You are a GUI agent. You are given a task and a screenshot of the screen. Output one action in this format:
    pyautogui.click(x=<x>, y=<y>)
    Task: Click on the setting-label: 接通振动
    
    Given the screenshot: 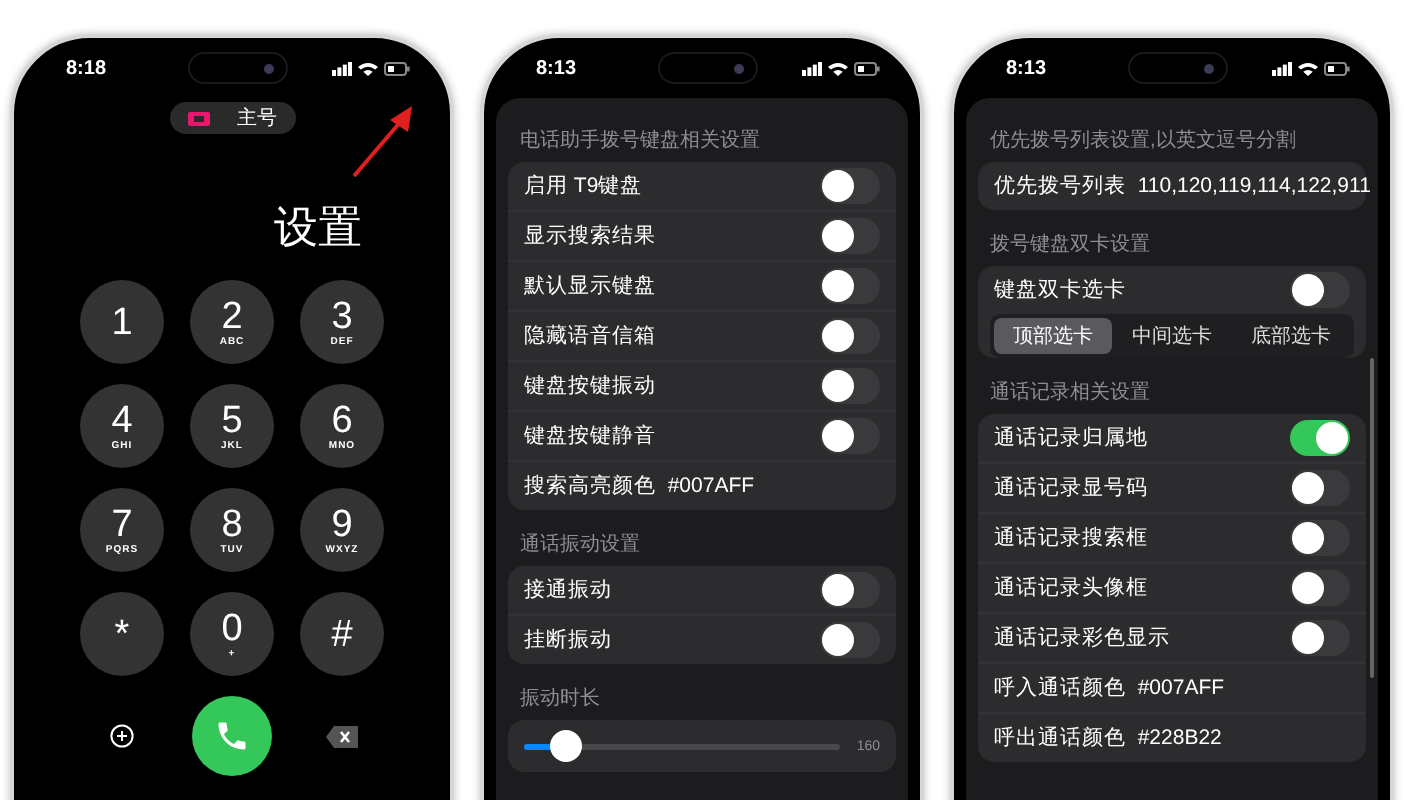 What is the action you would take?
    pyautogui.click(x=568, y=590)
    